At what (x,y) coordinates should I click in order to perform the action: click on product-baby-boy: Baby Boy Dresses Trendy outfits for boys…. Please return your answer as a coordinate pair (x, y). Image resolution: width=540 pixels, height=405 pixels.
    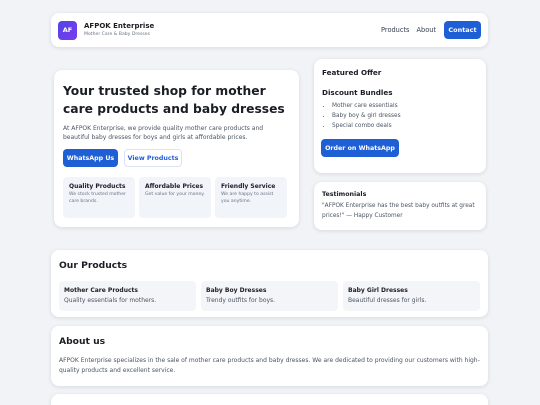
    Looking at the image, I should click on (269, 296).